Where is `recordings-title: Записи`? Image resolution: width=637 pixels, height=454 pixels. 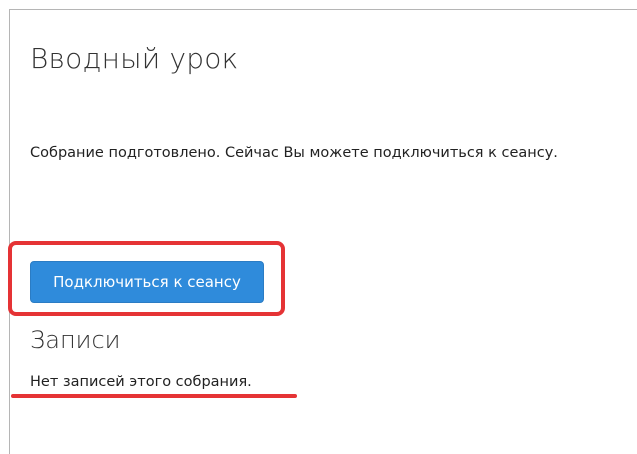
recordings-title: Записи is located at coordinates (75, 340).